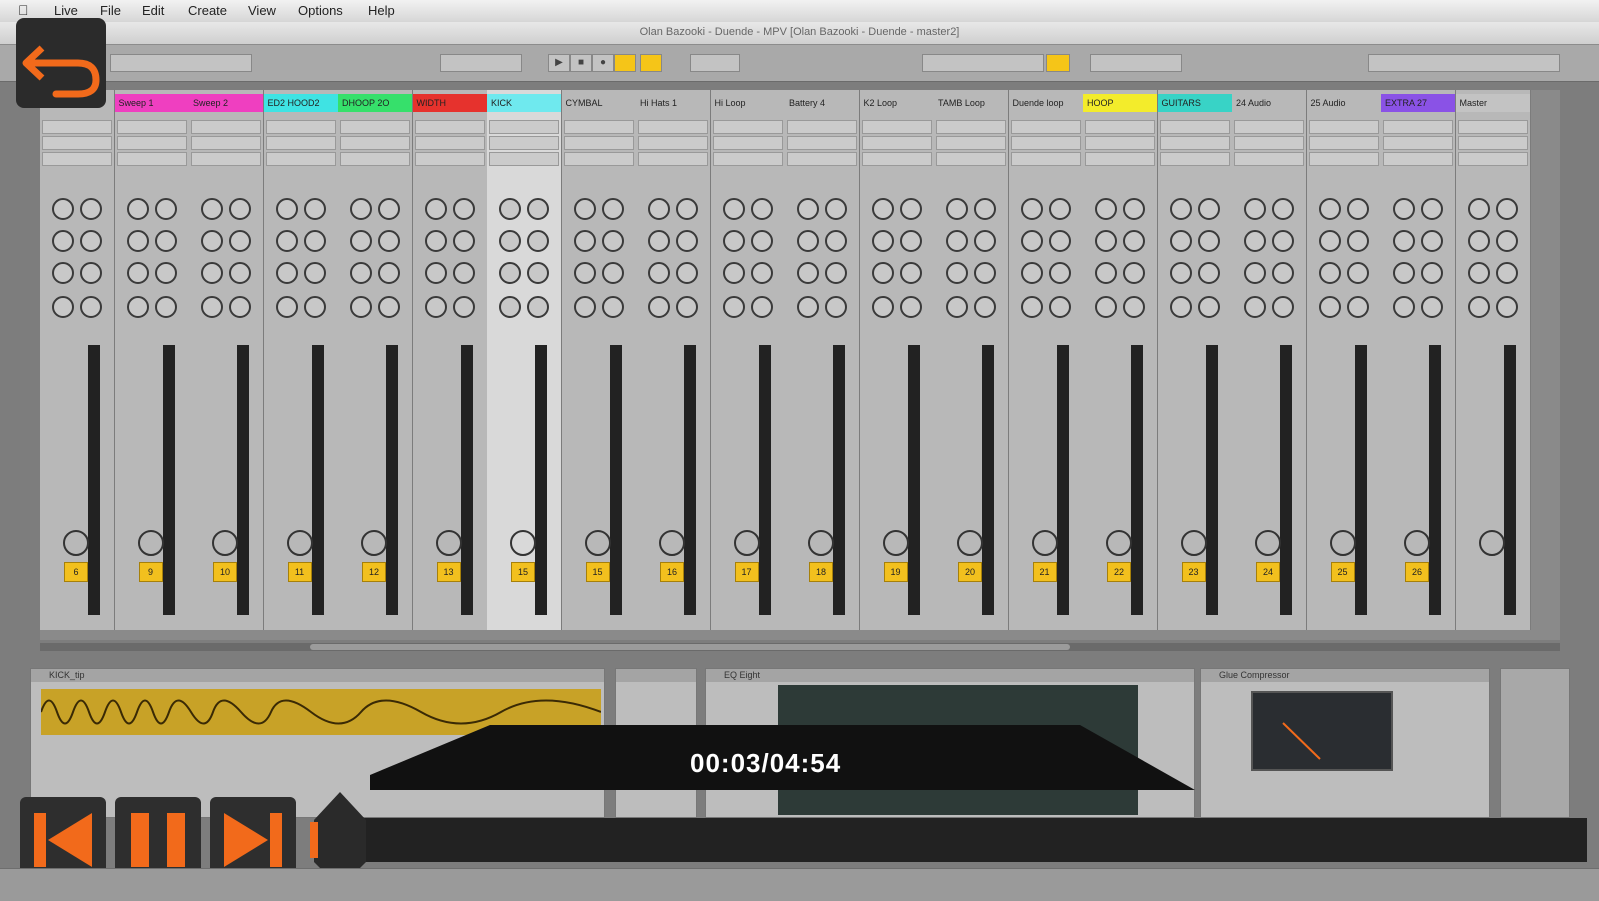  What do you see at coordinates (766, 763) in the screenshot?
I see `timecode-display: 00:03/04:54` at bounding box center [766, 763].